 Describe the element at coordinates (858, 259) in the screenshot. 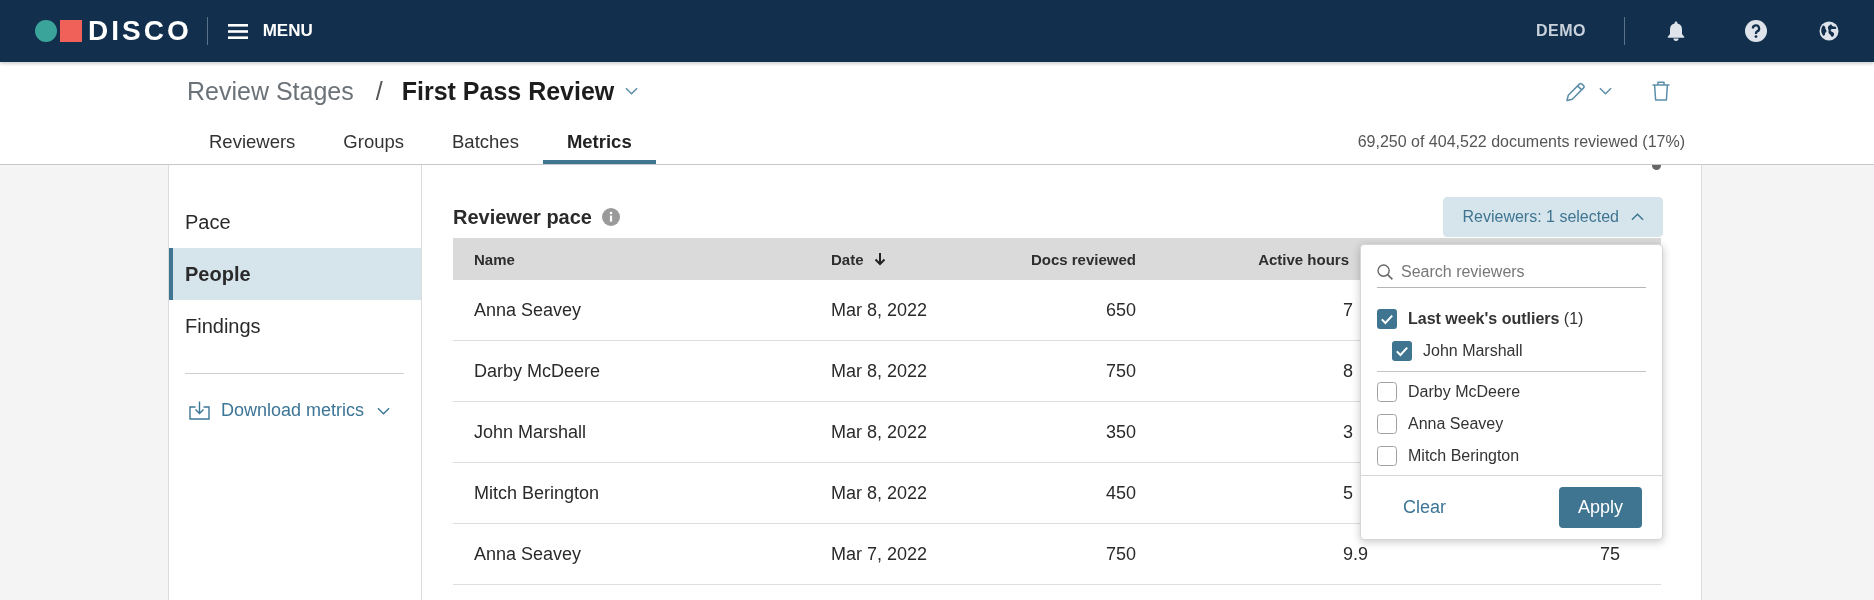

I see `column-header: Date` at that location.